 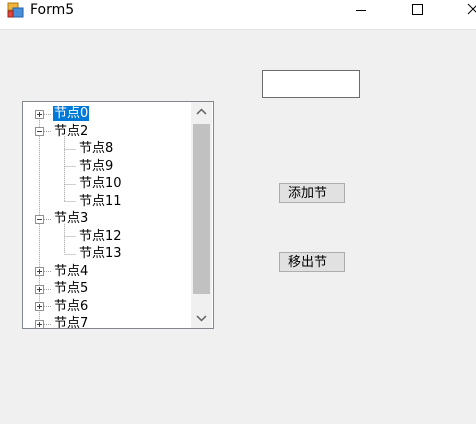 I want to click on tree-node-label: 节点6, so click(x=71, y=306).